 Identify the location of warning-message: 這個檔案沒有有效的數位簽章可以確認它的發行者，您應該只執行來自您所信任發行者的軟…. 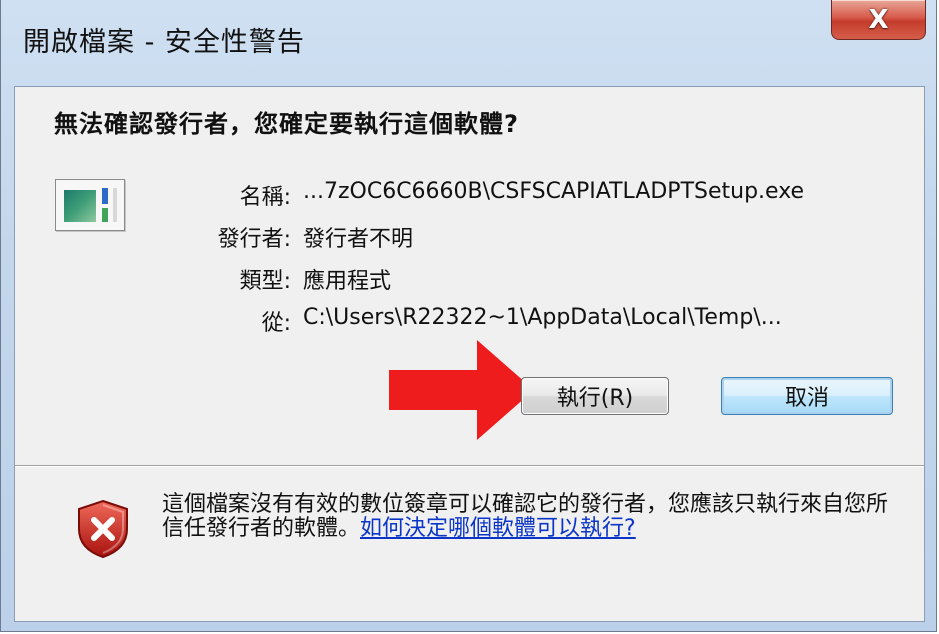
(527, 517).